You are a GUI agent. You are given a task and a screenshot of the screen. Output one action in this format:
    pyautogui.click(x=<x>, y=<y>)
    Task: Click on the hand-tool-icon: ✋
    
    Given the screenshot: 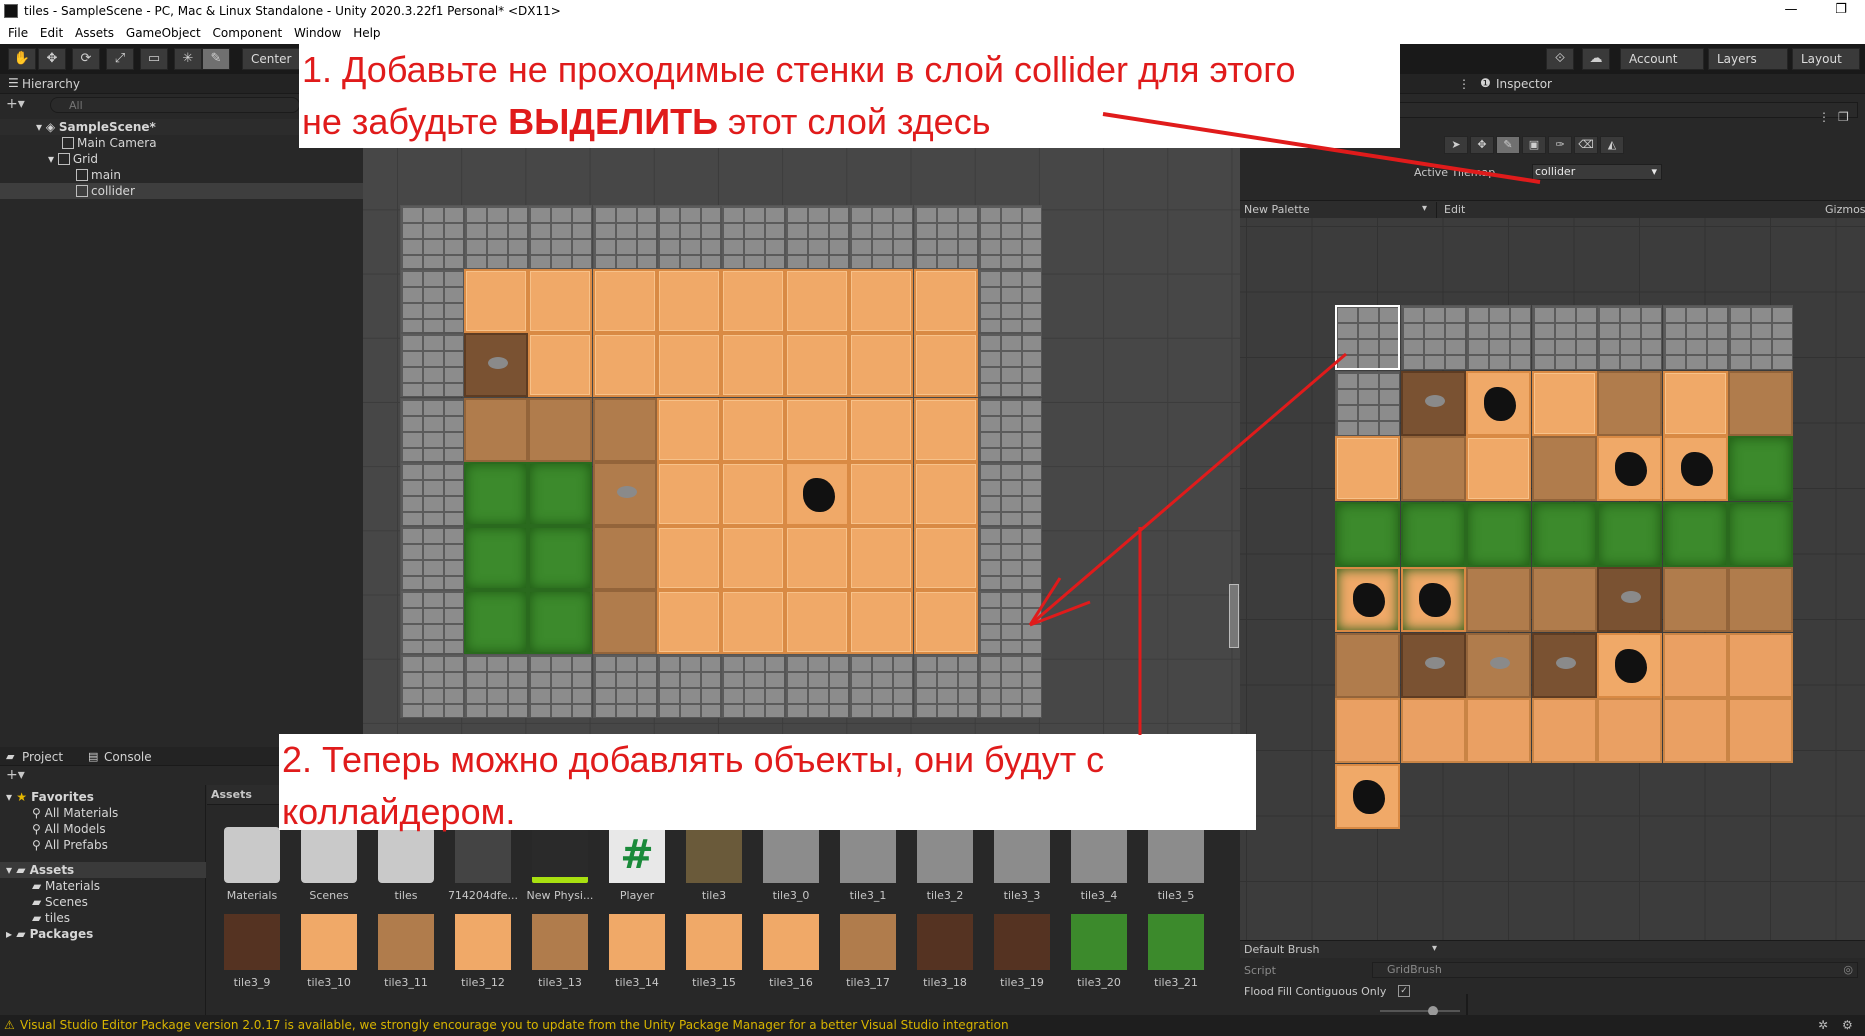 What is the action you would take?
    pyautogui.click(x=22, y=59)
    